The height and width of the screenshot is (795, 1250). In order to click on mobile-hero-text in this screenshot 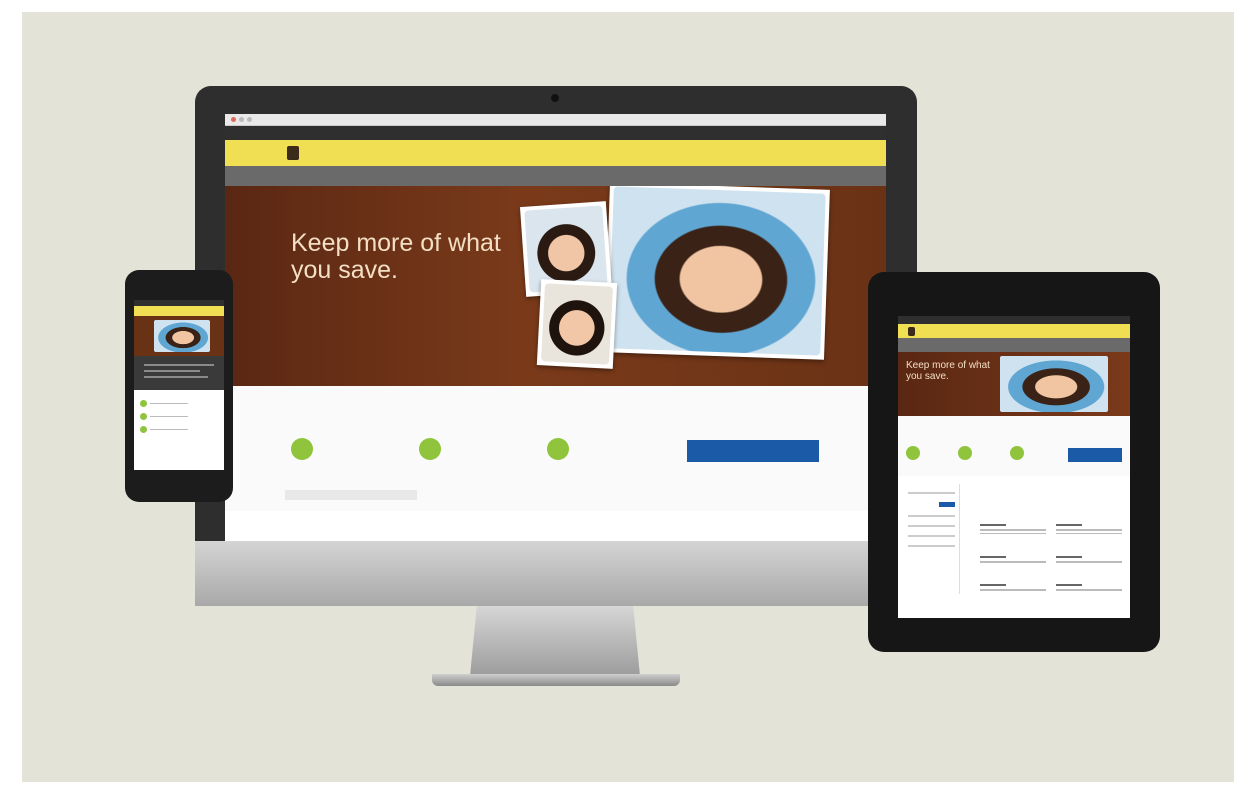, I will do `click(179, 373)`.